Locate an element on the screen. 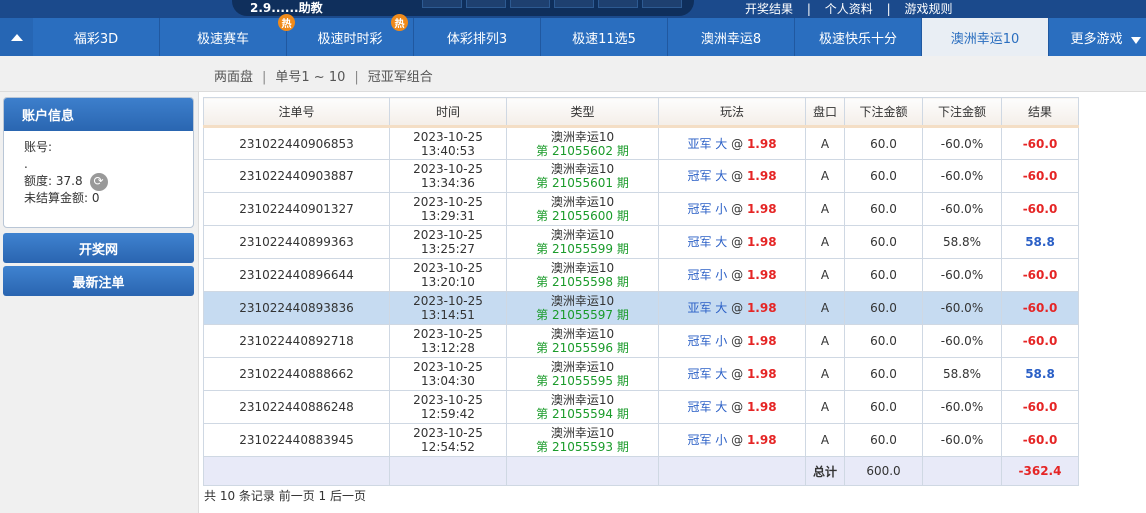 This screenshot has height=513, width=1146. bet-time: 2023-10-25 12:59:42 is located at coordinates (448, 407).